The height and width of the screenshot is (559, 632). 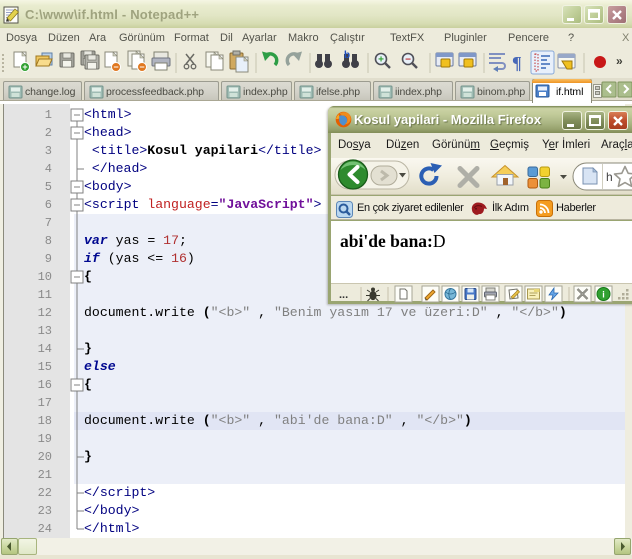 What do you see at coordinates (603, 295) in the screenshot?
I see `svg-text: i` at bounding box center [603, 295].